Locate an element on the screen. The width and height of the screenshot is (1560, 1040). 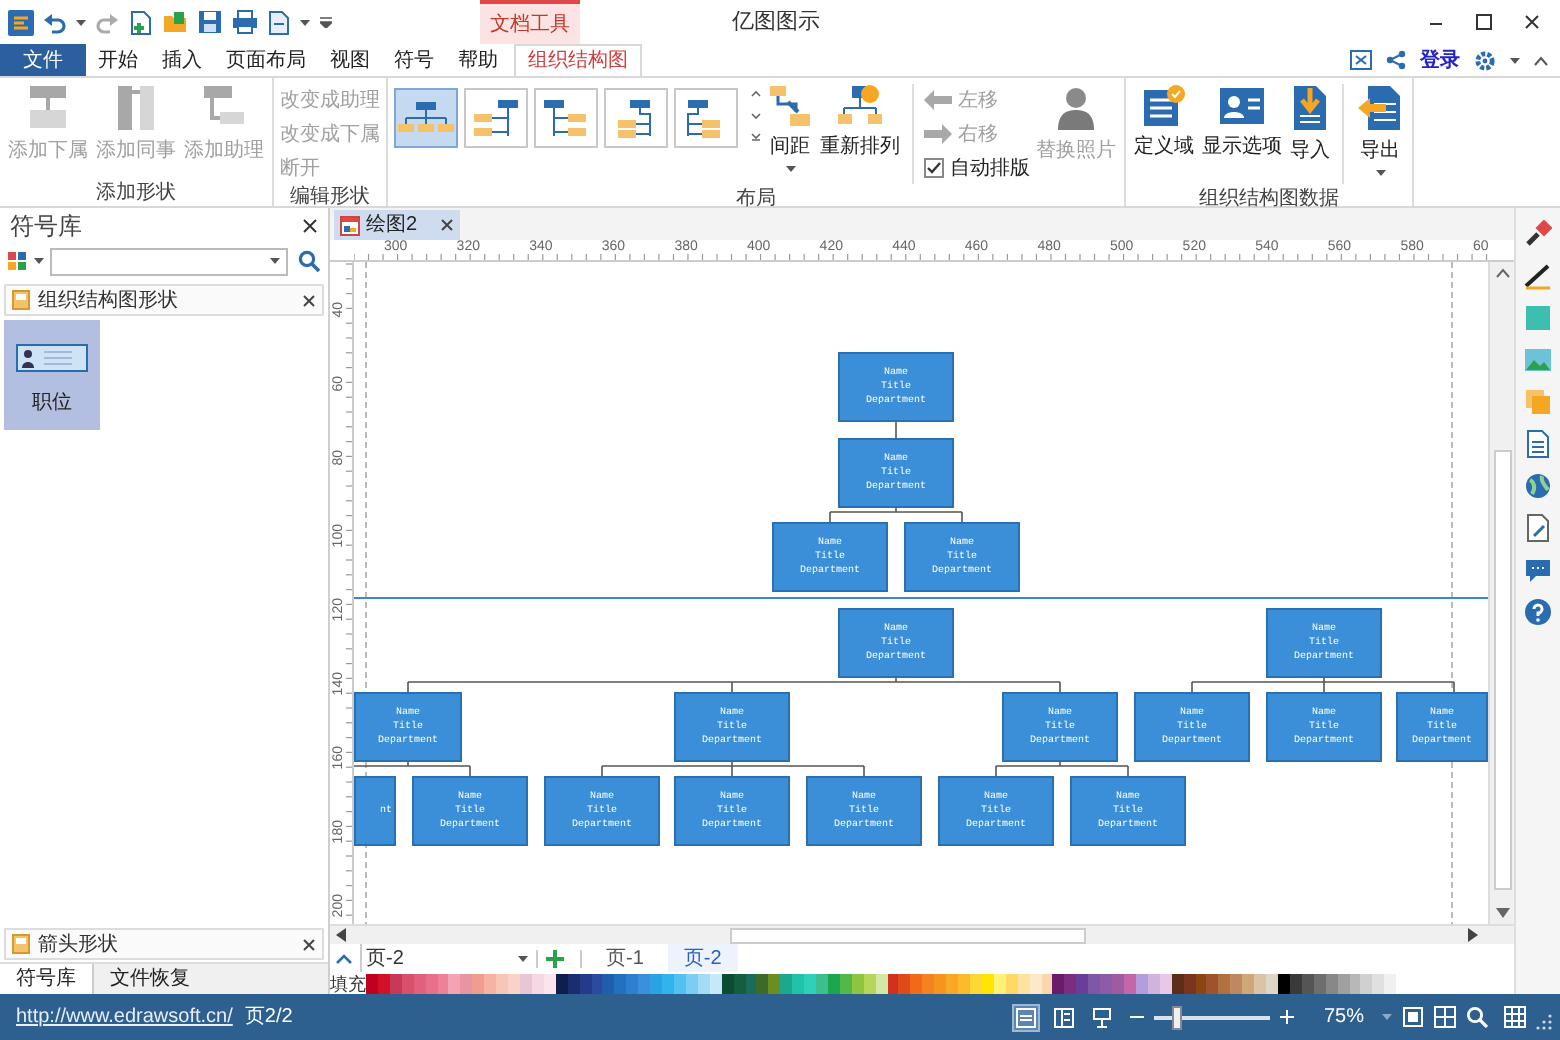
ribbon-button: 导入 is located at coordinates (1310, 125).